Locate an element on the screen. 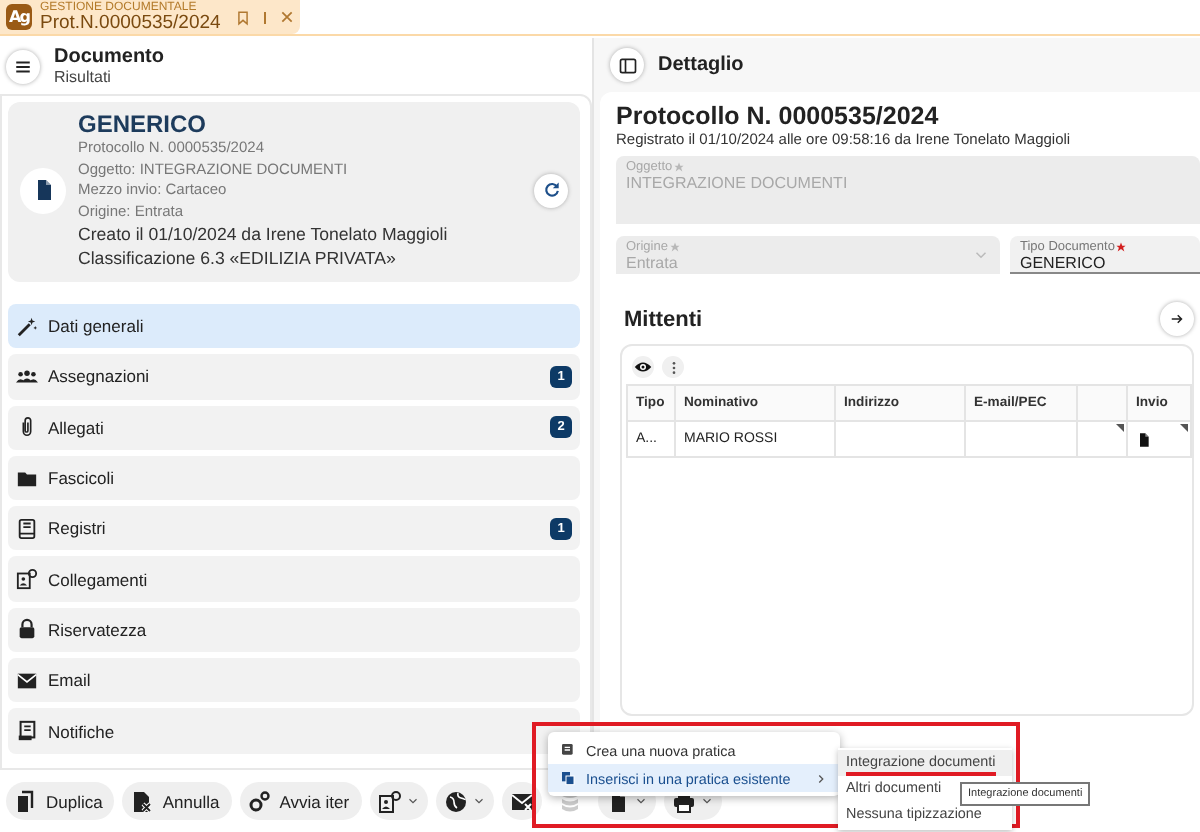  insert-document-icon is located at coordinates (568, 778).